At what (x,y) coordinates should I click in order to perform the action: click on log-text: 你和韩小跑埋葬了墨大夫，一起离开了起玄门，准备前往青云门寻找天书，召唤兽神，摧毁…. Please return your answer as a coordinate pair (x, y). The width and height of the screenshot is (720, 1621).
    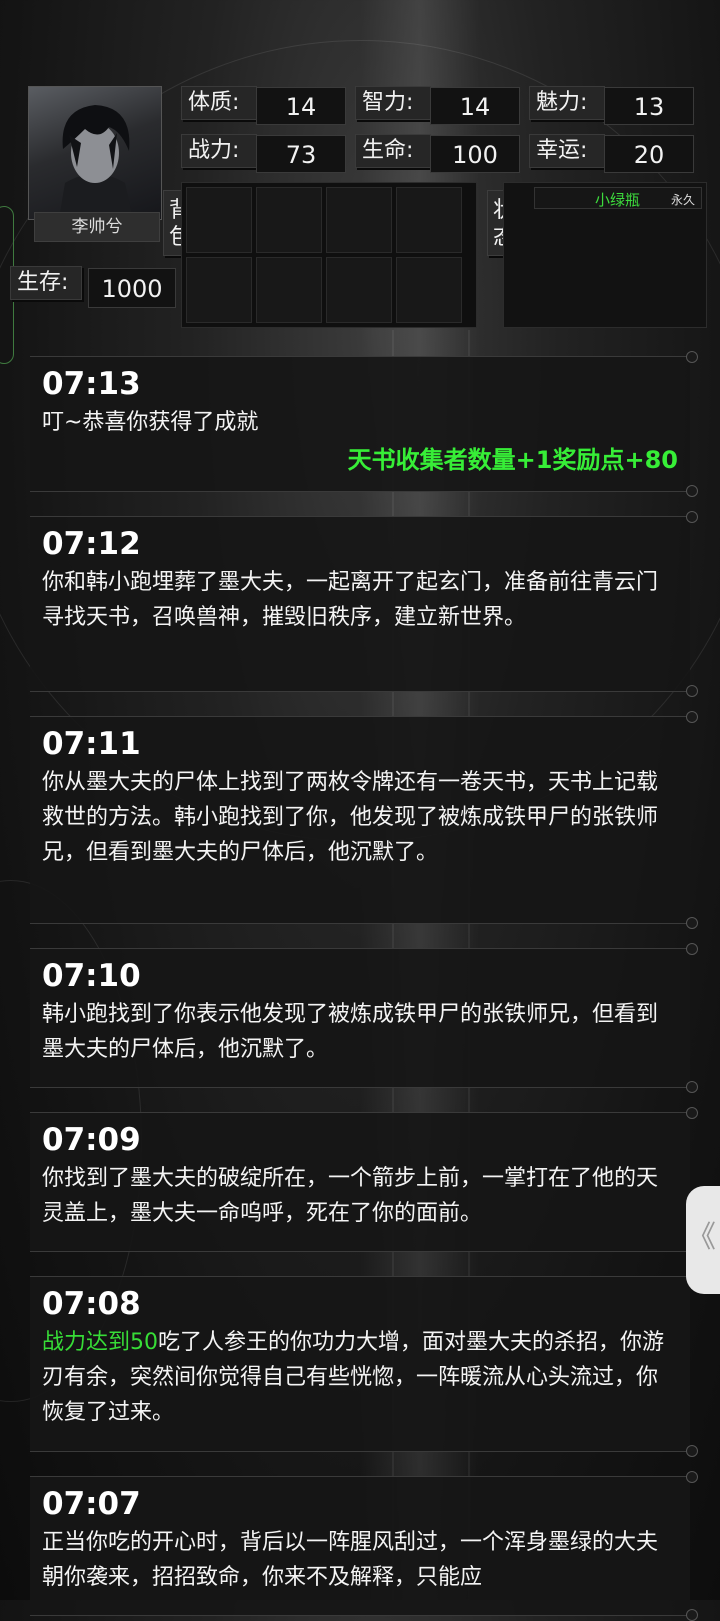
    Looking at the image, I should click on (350, 600).